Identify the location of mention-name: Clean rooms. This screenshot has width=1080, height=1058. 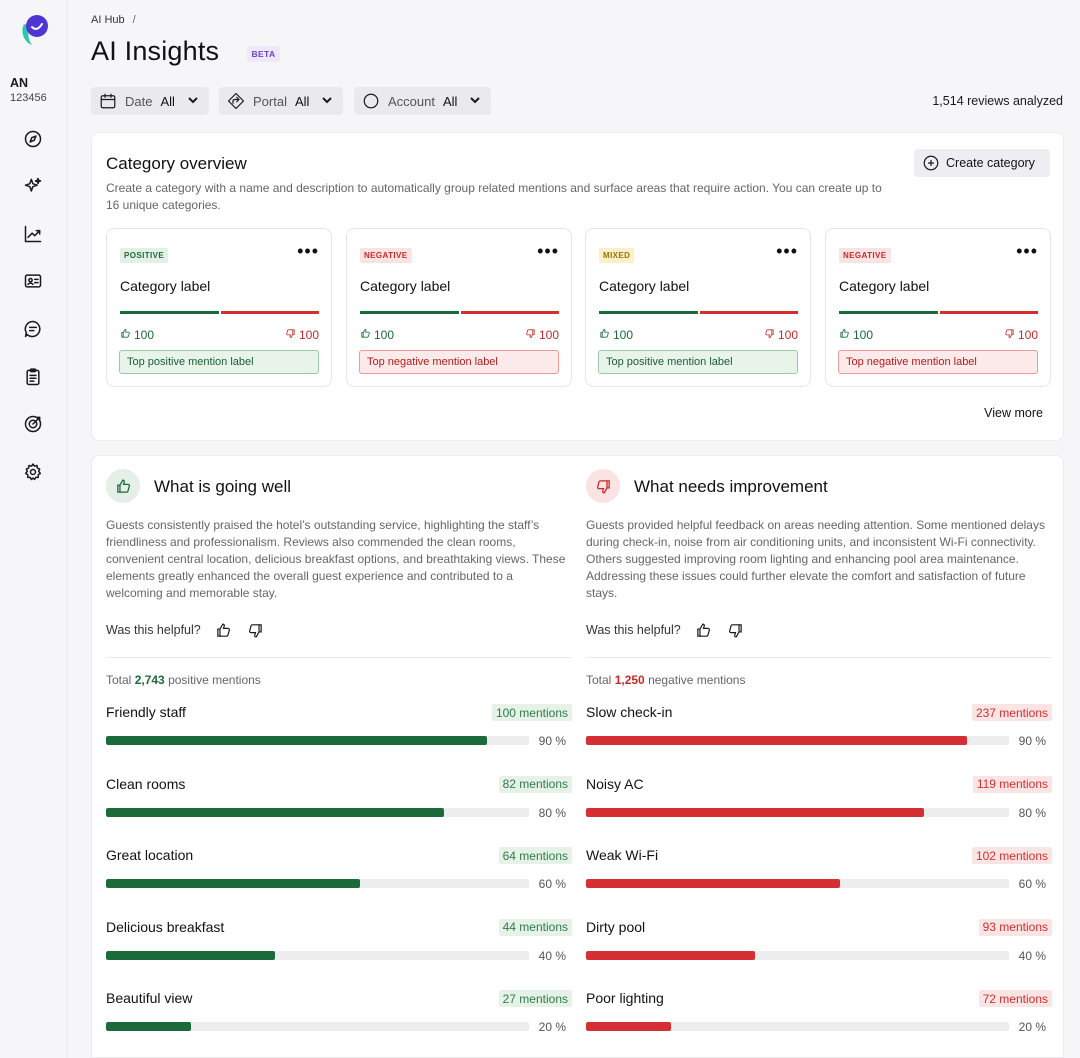
(146, 783).